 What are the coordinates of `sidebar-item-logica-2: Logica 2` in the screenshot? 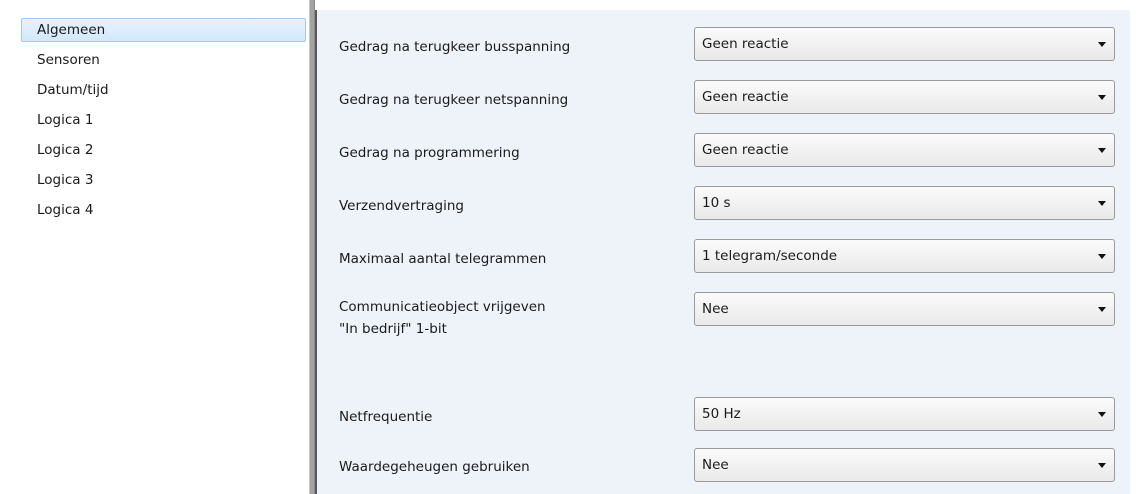 It's located at (163, 150).